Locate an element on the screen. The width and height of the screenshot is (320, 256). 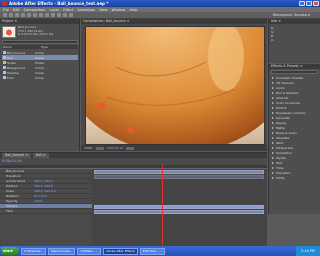
menu-animation: Animation is located at coordinates (86, 10).